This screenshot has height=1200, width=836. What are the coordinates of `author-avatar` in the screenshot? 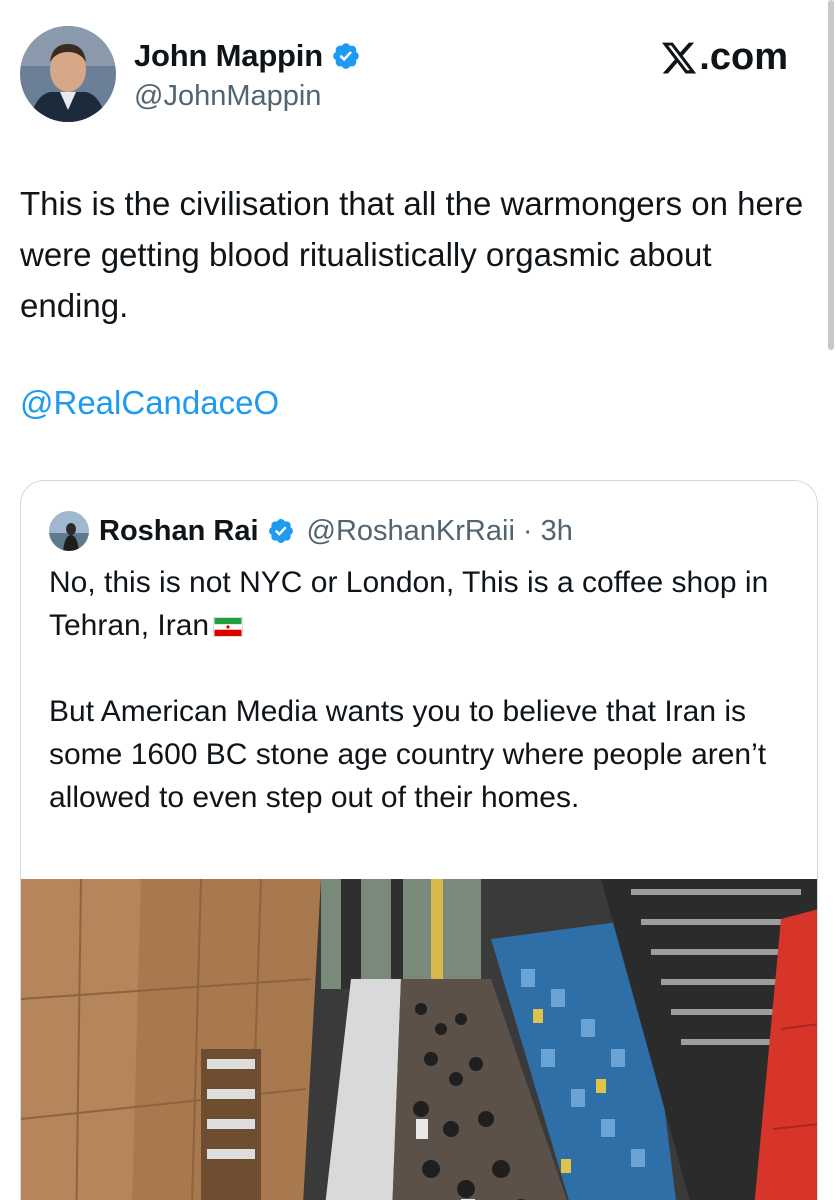 It's located at (68, 74).